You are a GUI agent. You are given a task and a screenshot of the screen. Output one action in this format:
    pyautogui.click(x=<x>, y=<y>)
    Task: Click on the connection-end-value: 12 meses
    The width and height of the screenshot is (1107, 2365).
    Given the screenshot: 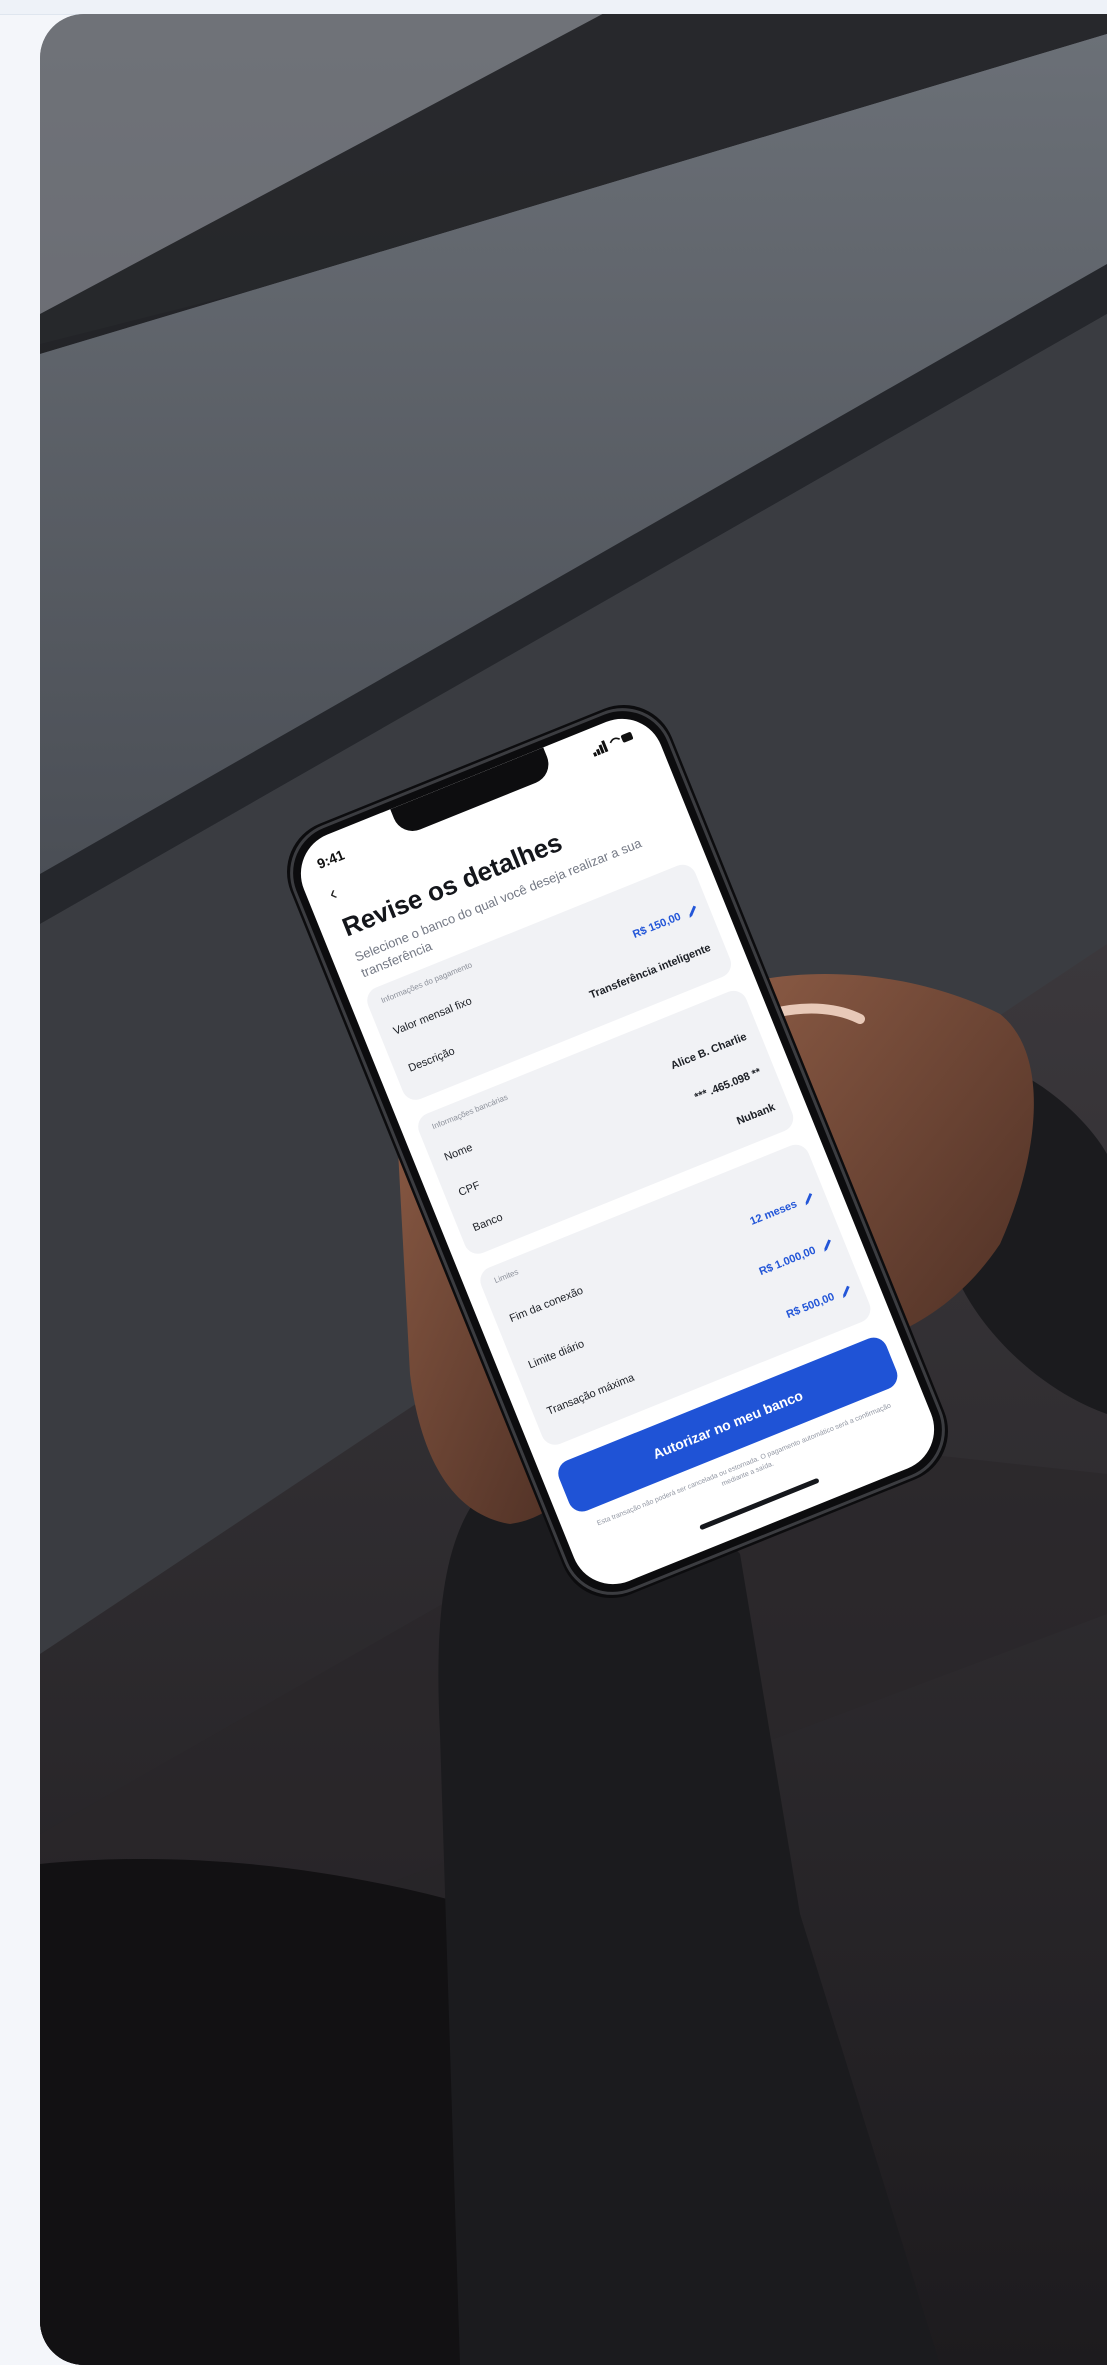 What is the action you would take?
    pyautogui.click(x=773, y=1213)
    